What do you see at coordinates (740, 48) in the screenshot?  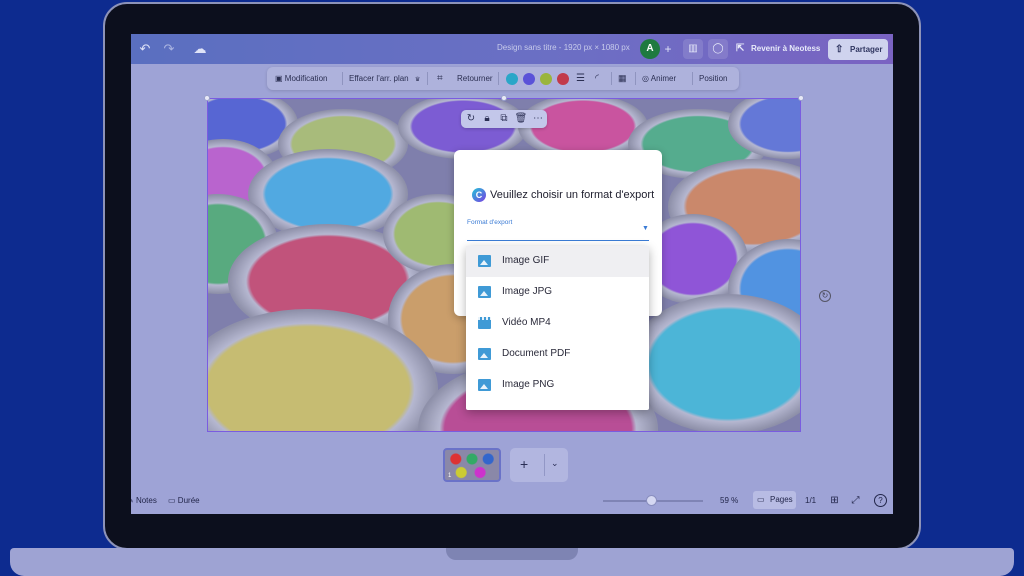 I see `external-link-icon: ⇱` at bounding box center [740, 48].